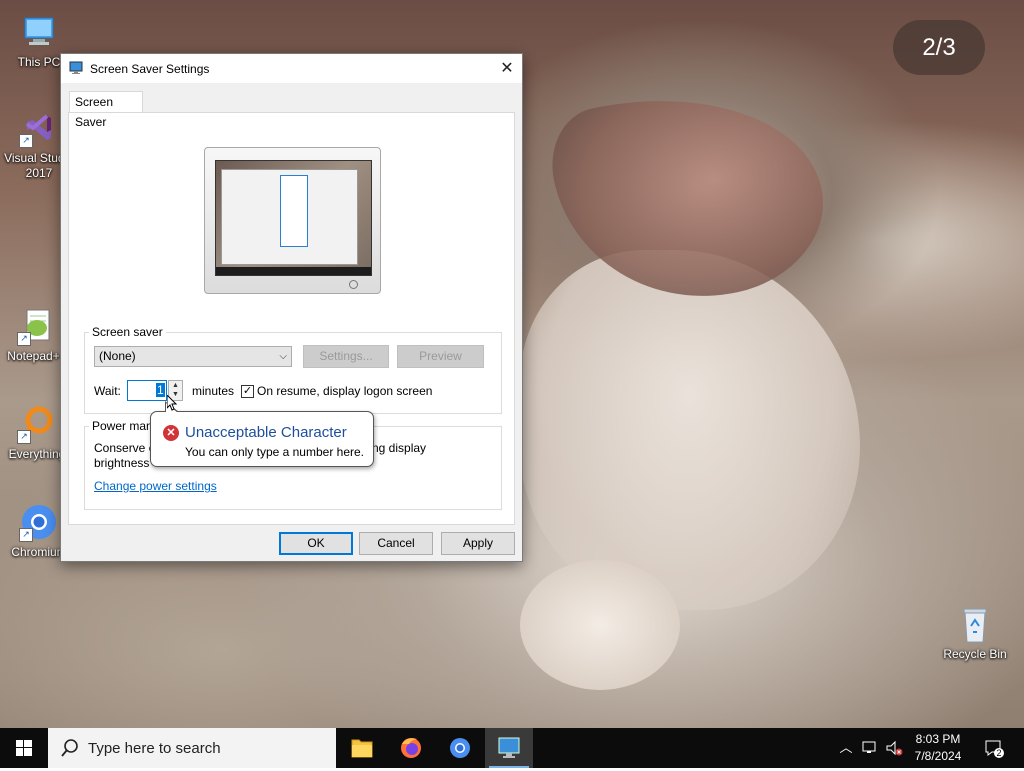 The height and width of the screenshot is (771, 1024). Describe the element at coordinates (175, 385) in the screenshot. I see `spinner-up-icon: ▲` at that location.